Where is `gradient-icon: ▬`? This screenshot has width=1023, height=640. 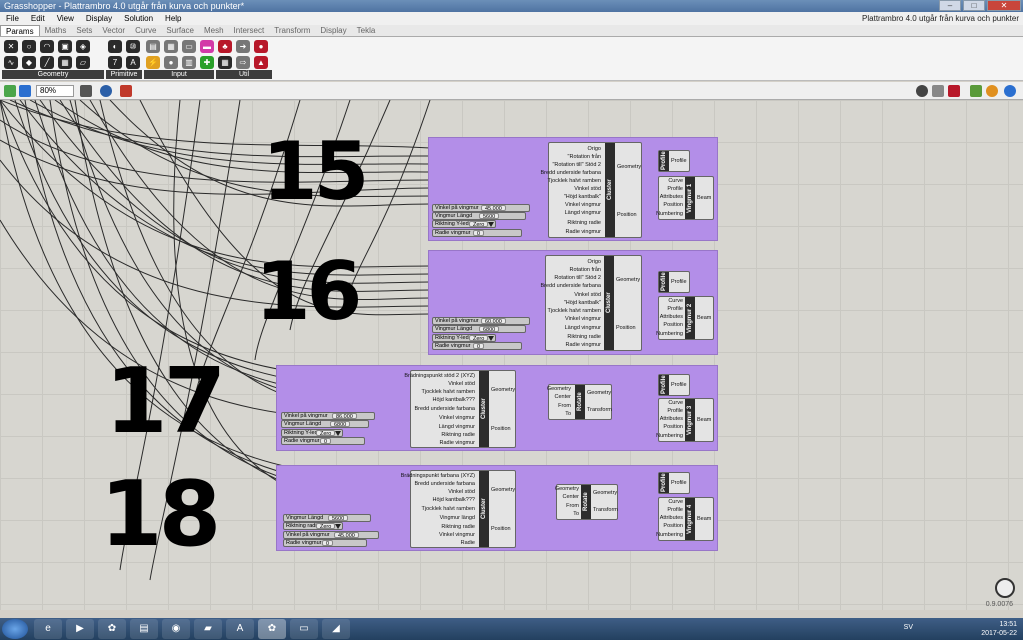 gradient-icon: ▬ is located at coordinates (207, 46).